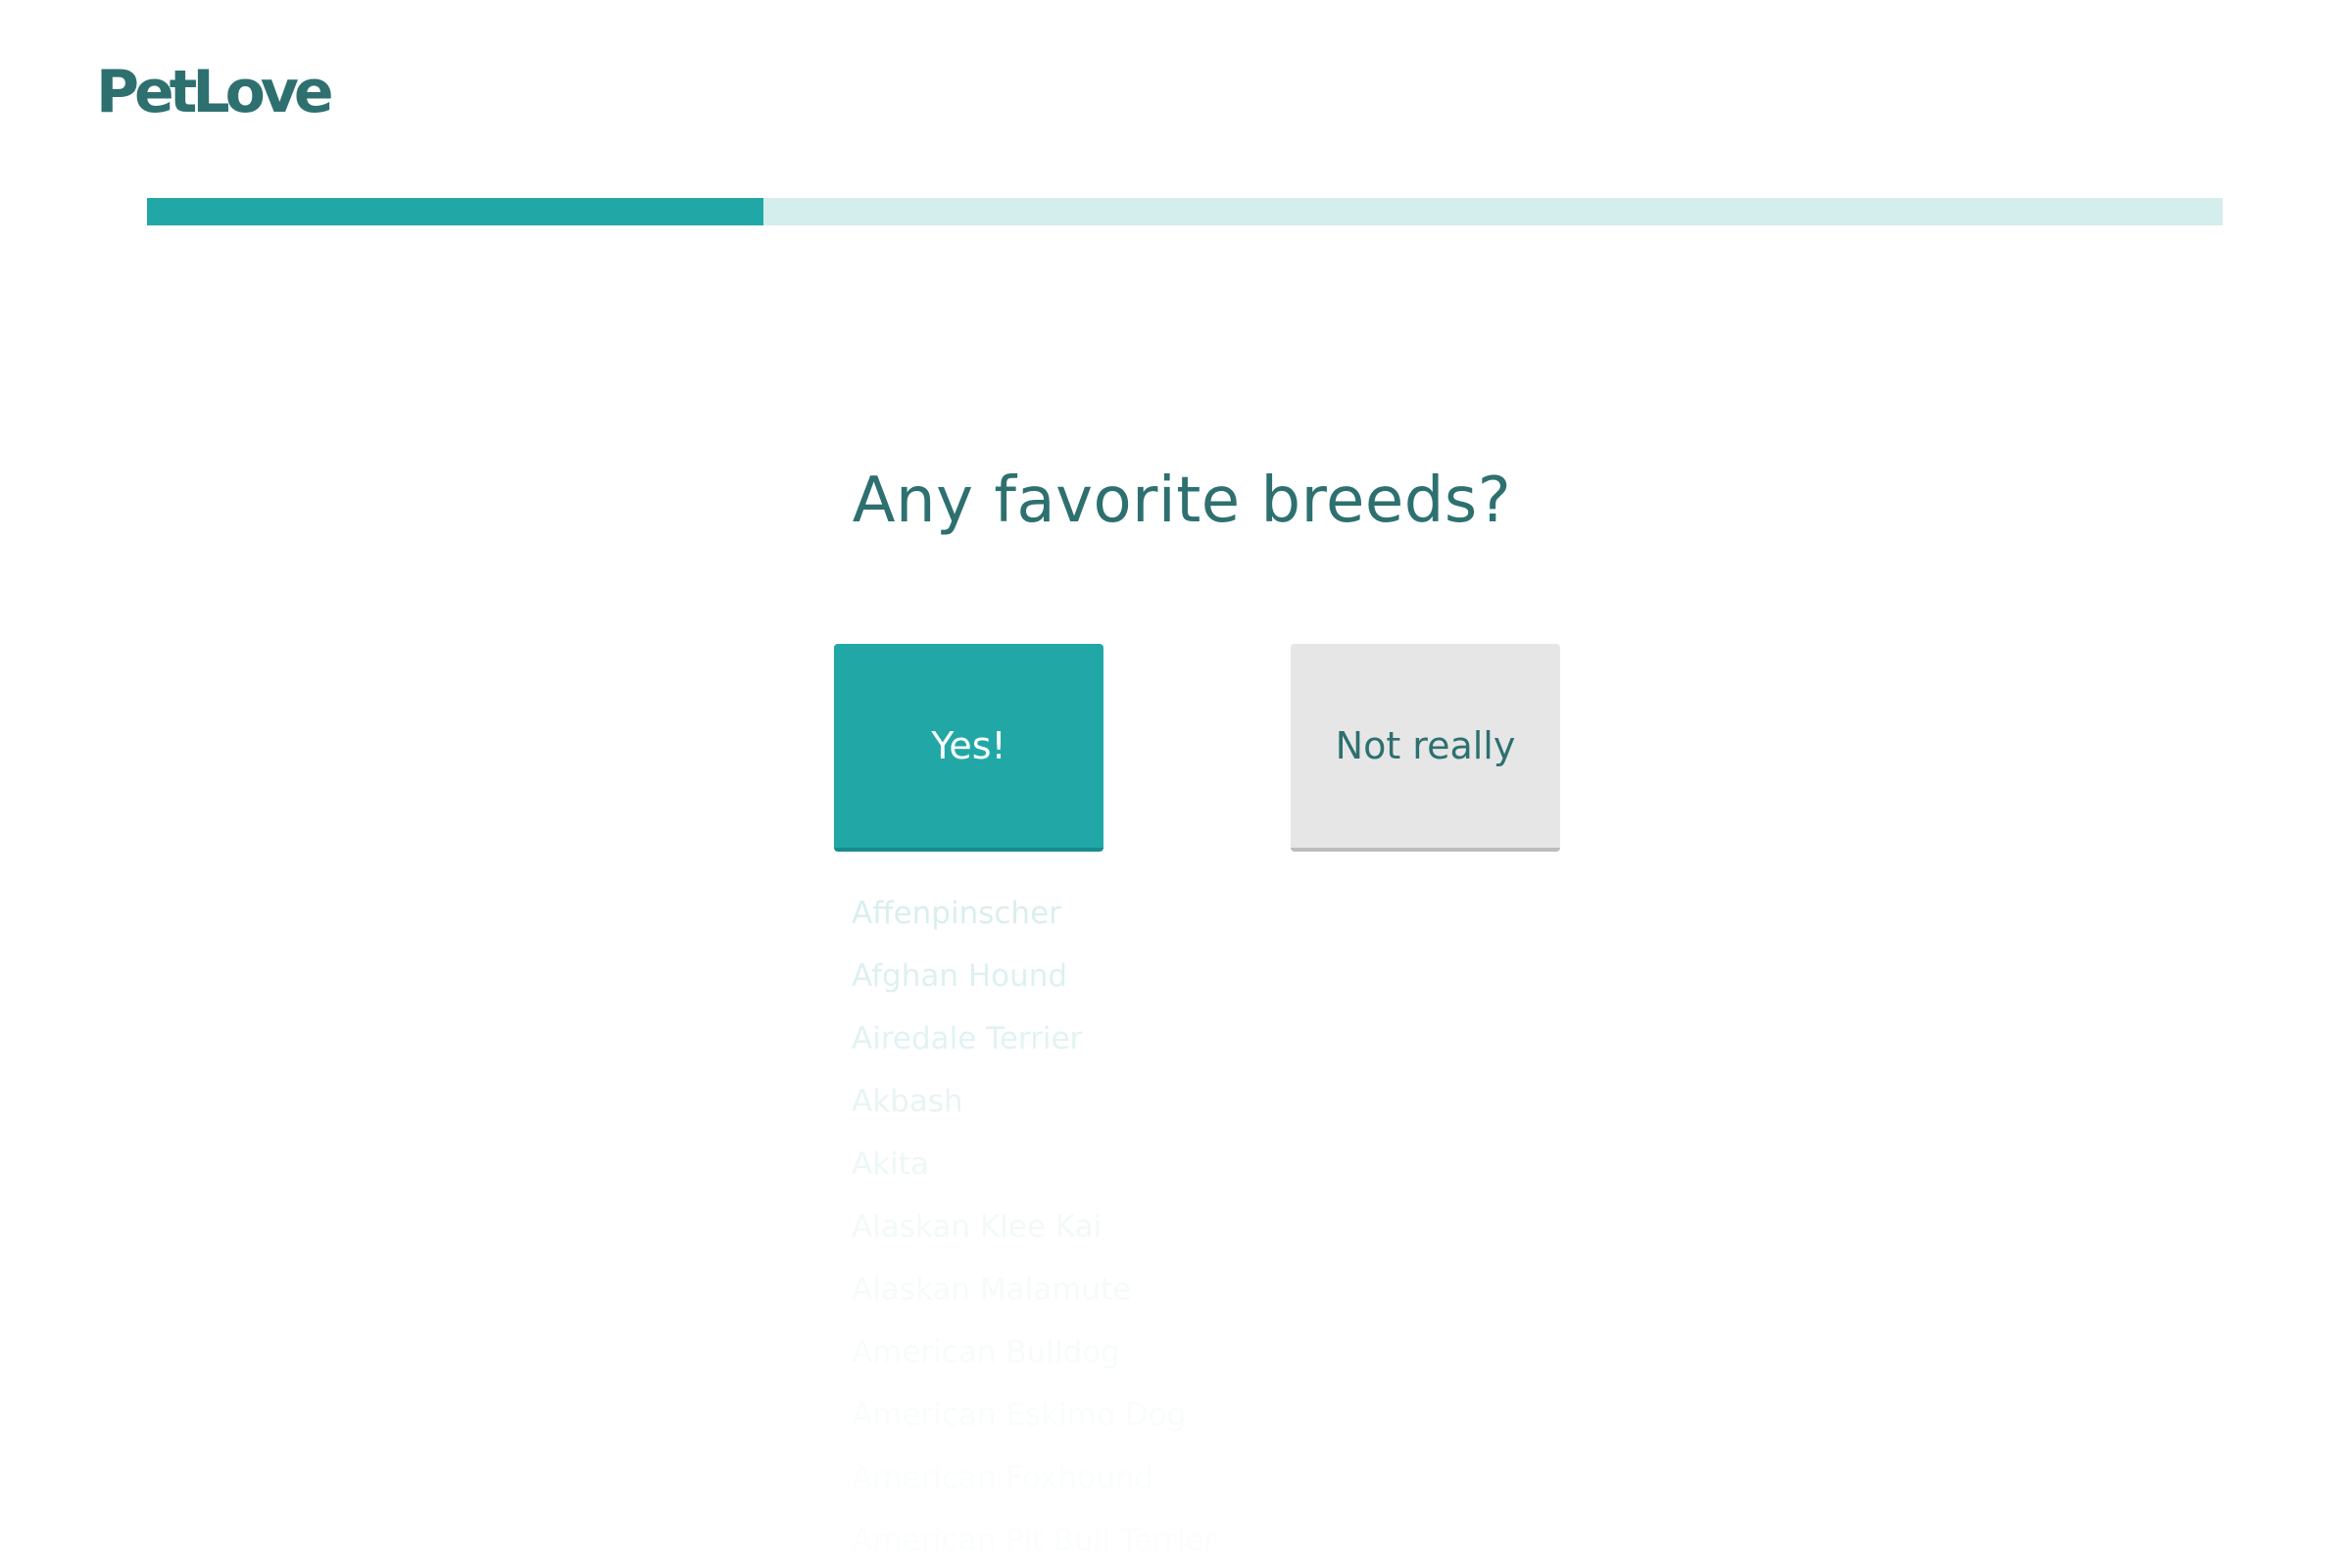  What do you see at coordinates (1034, 1415) in the screenshot?
I see `breed-option: American Eskimo Dog` at bounding box center [1034, 1415].